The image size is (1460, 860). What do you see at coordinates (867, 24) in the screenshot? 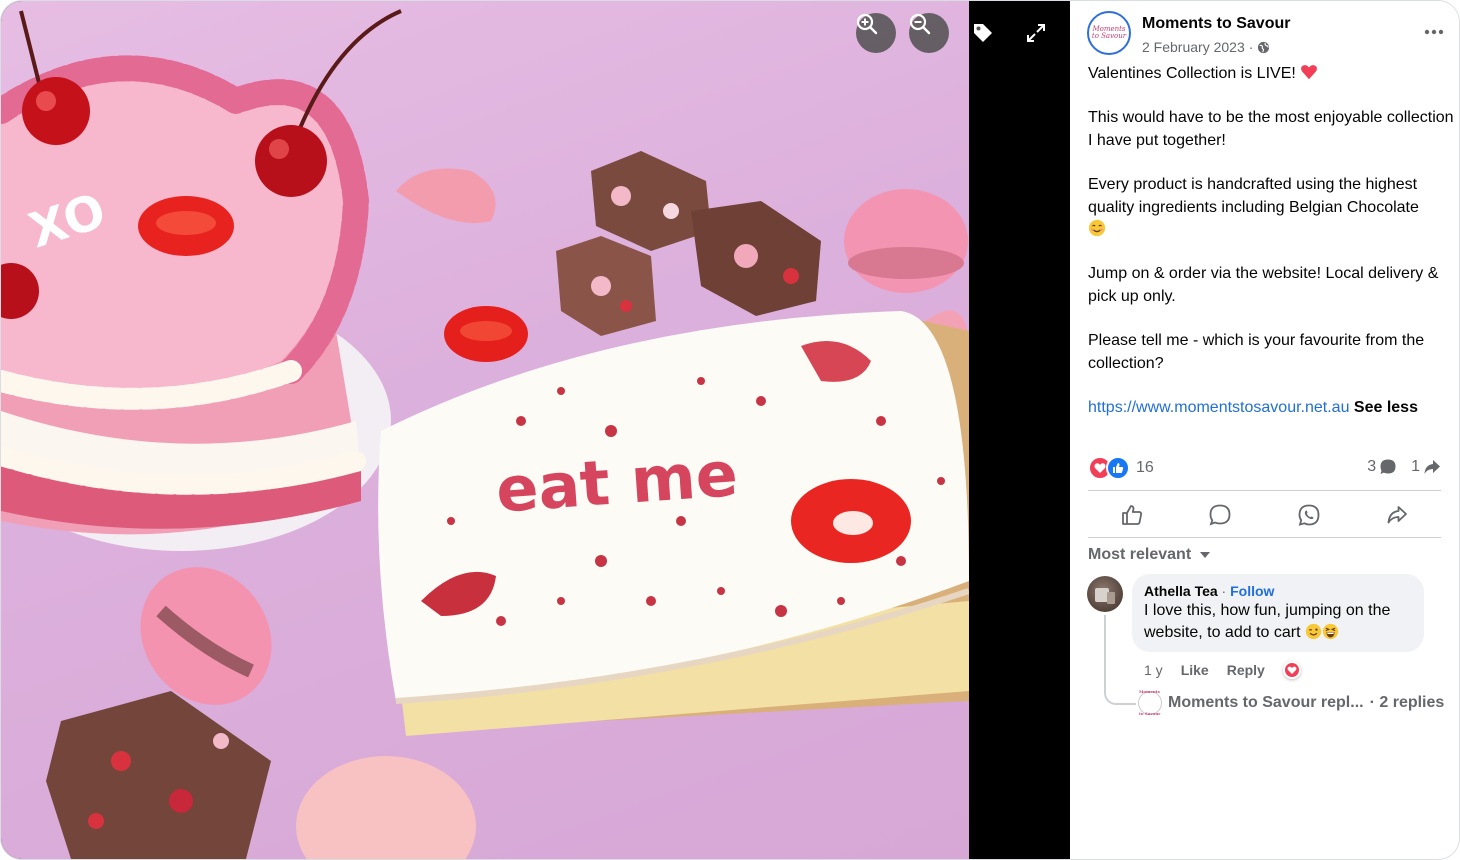
I see `zoom-in-icon` at bounding box center [867, 24].